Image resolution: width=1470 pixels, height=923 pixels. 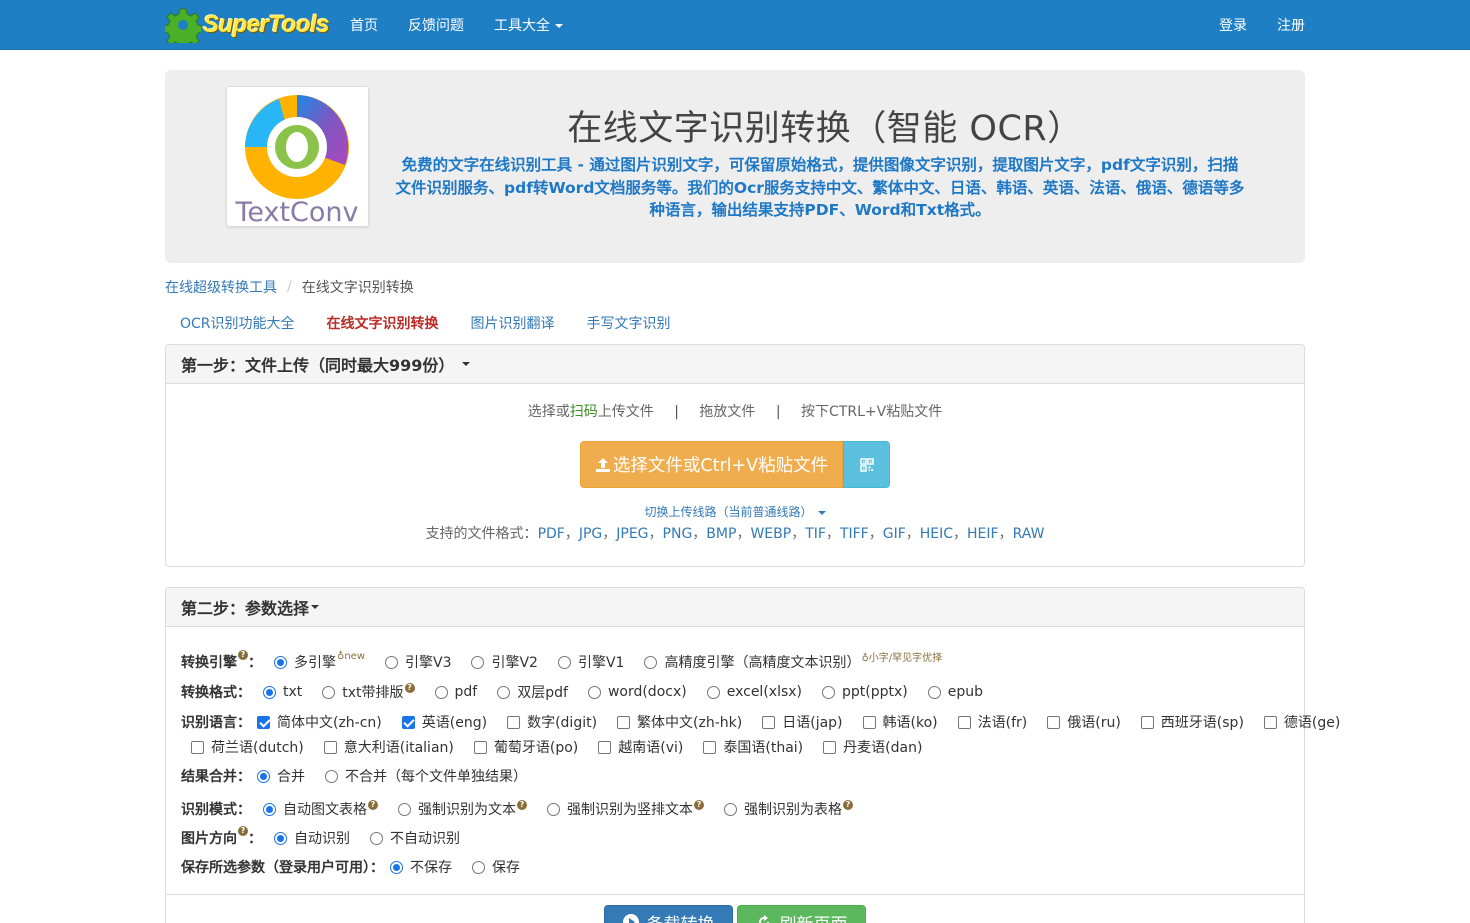 What do you see at coordinates (263, 722) in the screenshot?
I see `lang-zh-cn-checkbox` at bounding box center [263, 722].